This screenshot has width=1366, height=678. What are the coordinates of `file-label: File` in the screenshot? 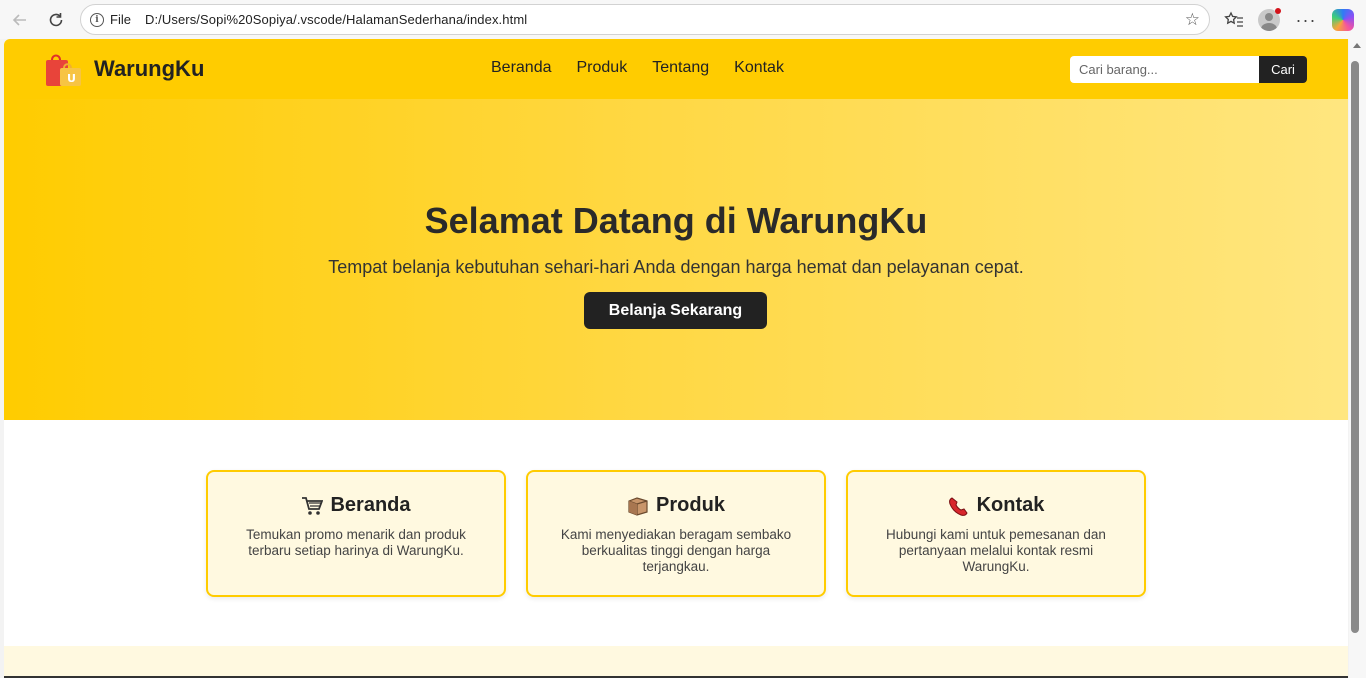 It's located at (120, 19).